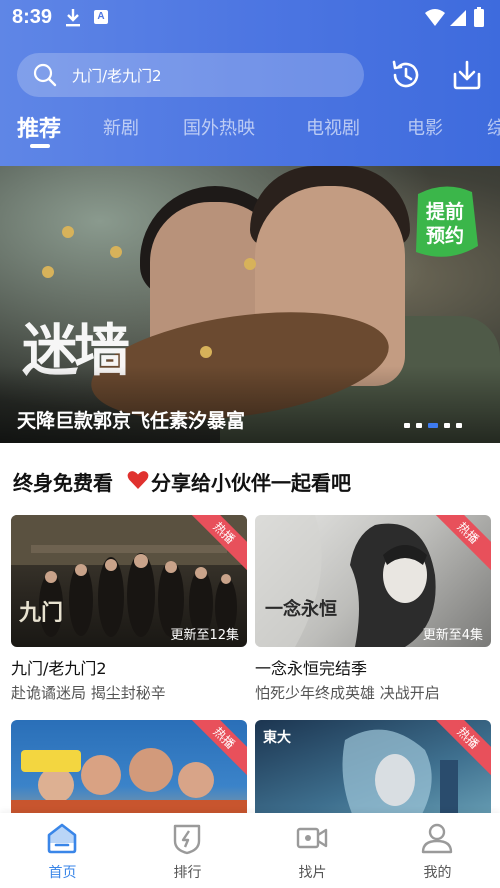 The height and width of the screenshot is (888, 500). What do you see at coordinates (32, 17) in the screenshot?
I see `status-time: 8:39` at bounding box center [32, 17].